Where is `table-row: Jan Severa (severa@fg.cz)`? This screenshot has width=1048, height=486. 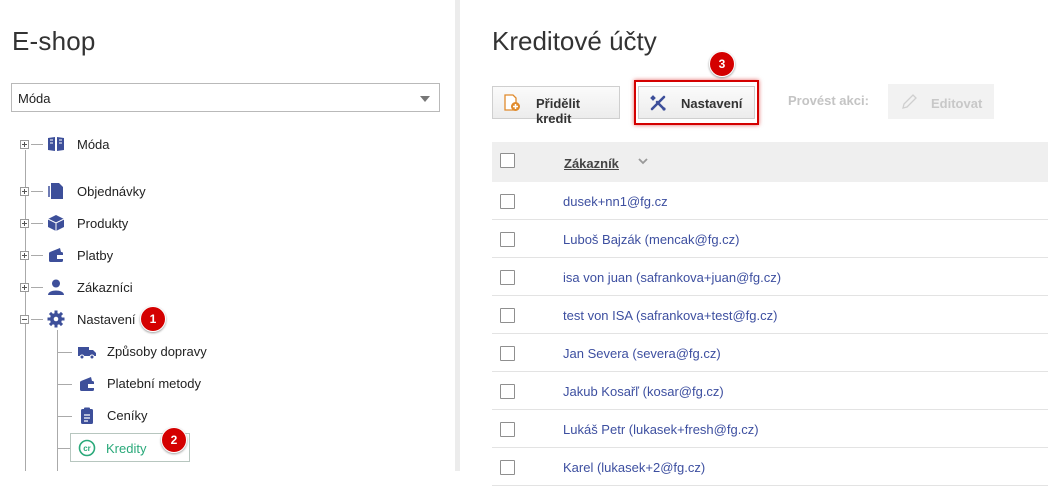
table-row: Jan Severa (severa@fg.cz) is located at coordinates (770, 353).